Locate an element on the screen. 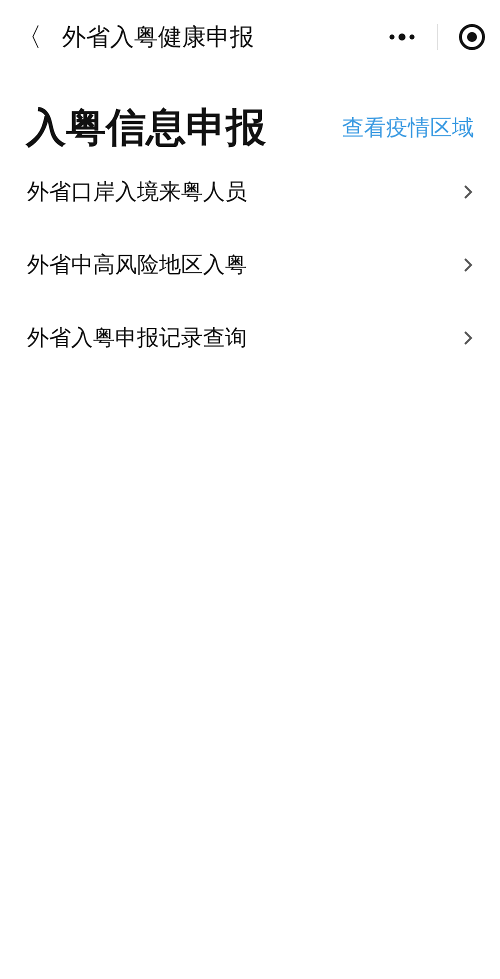  close-button is located at coordinates (472, 37).